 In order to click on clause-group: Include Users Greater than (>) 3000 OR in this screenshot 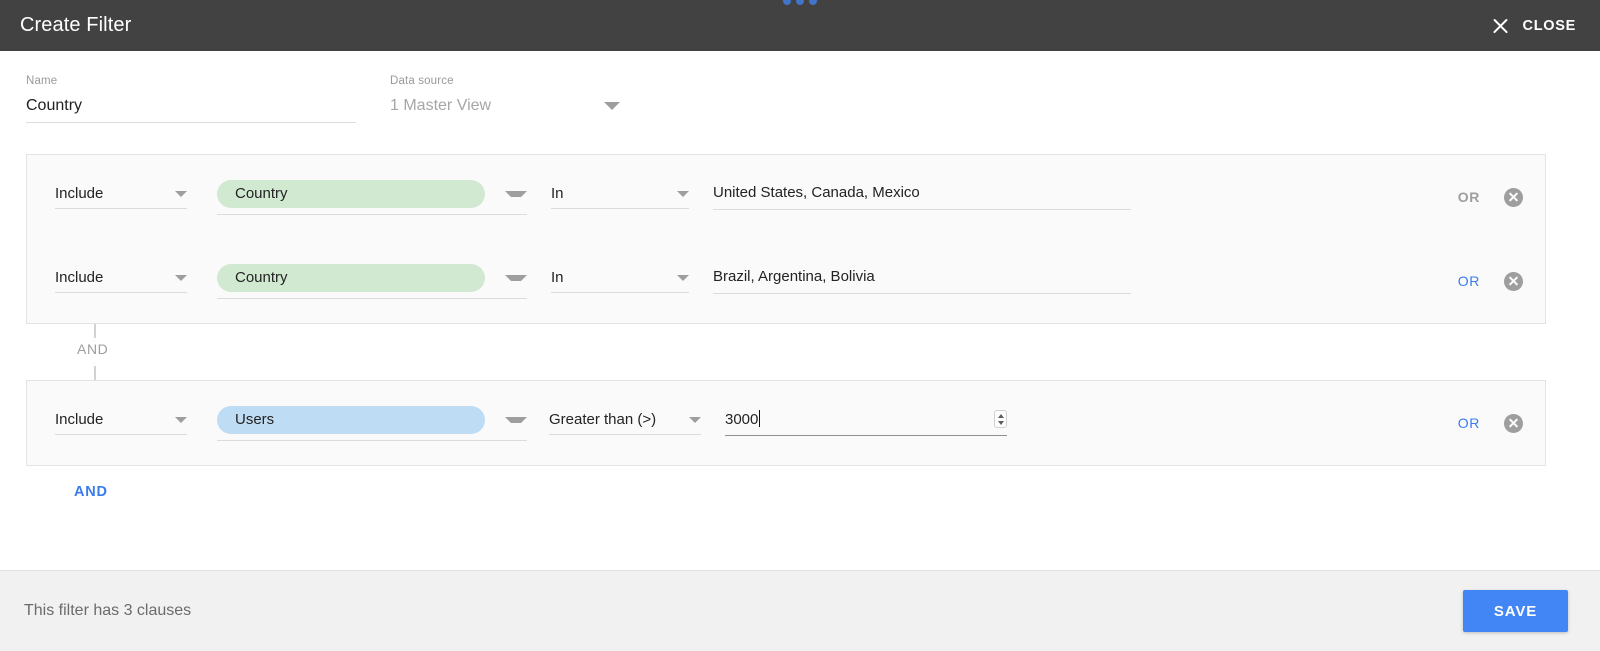, I will do `click(786, 423)`.